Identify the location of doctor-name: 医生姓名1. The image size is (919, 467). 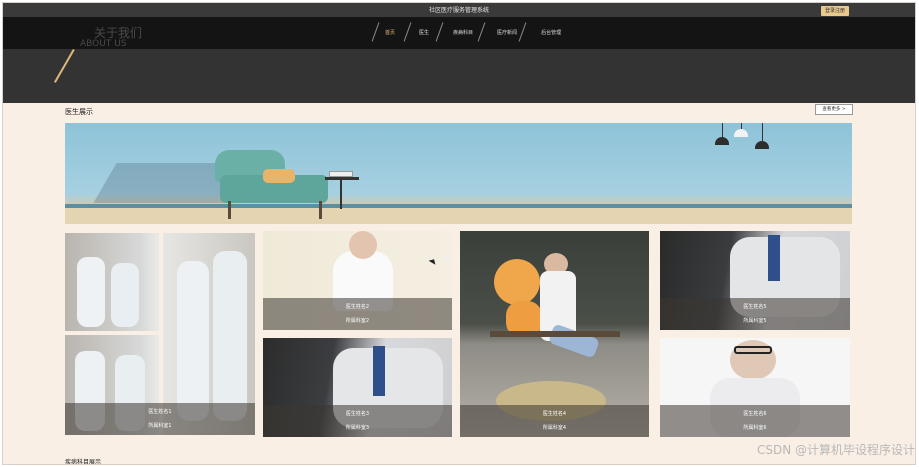
(160, 412).